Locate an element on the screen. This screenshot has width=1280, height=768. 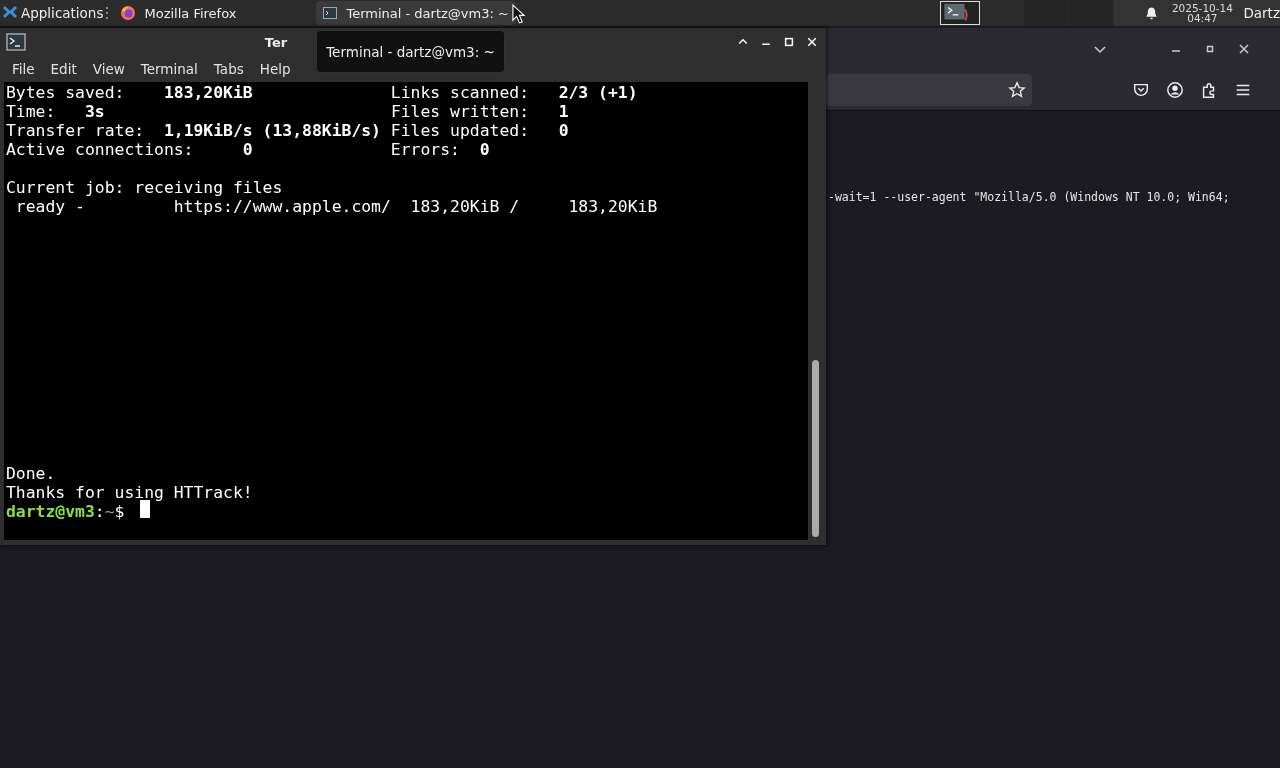
menu-item: File is located at coordinates (23, 69).